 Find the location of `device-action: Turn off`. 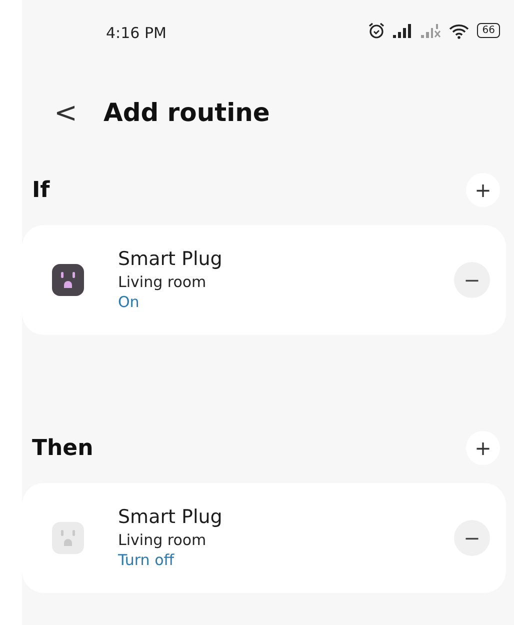

device-action: Turn off is located at coordinates (147, 560).